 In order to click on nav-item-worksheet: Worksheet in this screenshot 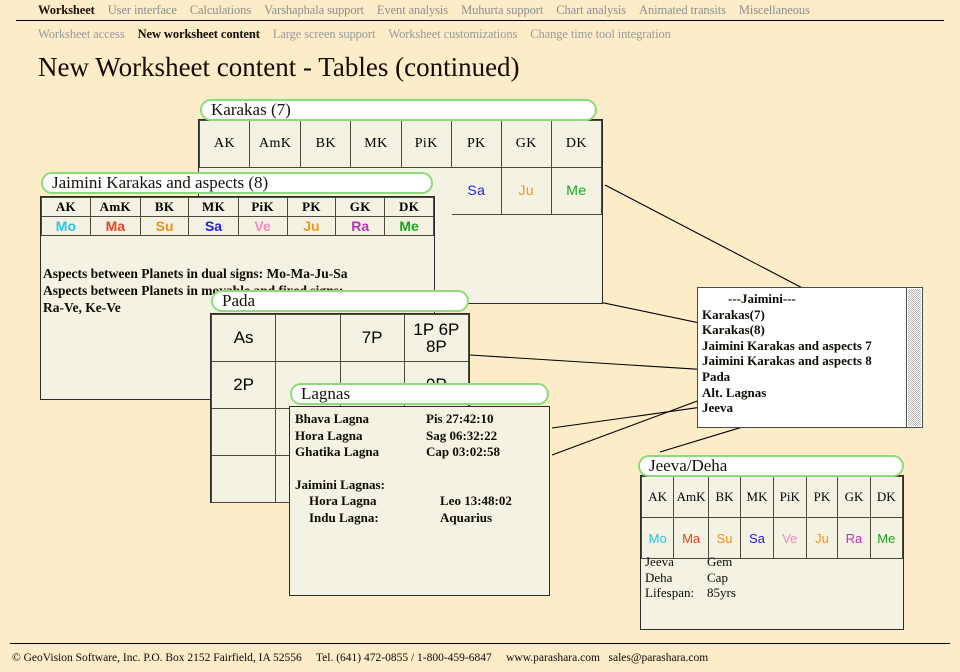, I will do `click(66, 10)`.